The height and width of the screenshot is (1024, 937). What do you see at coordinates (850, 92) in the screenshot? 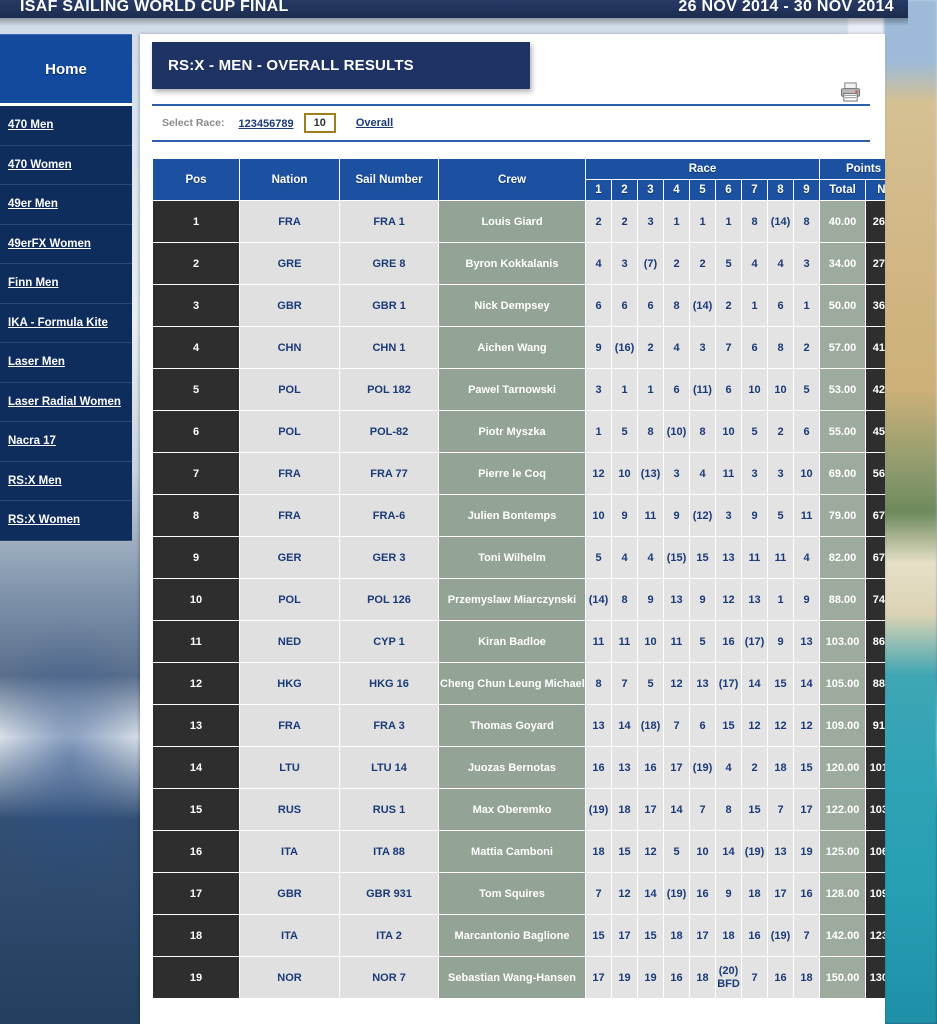
I see `printer-icon` at bounding box center [850, 92].